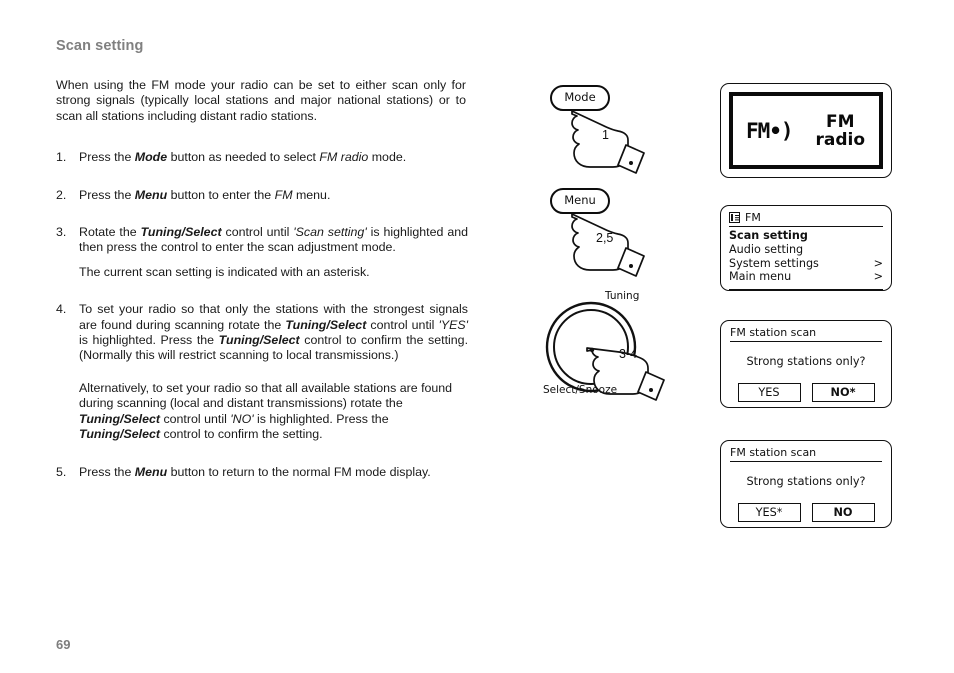 This screenshot has width=954, height=673. What do you see at coordinates (843, 392) in the screenshot?
I see `scan-no-button: NO*` at bounding box center [843, 392].